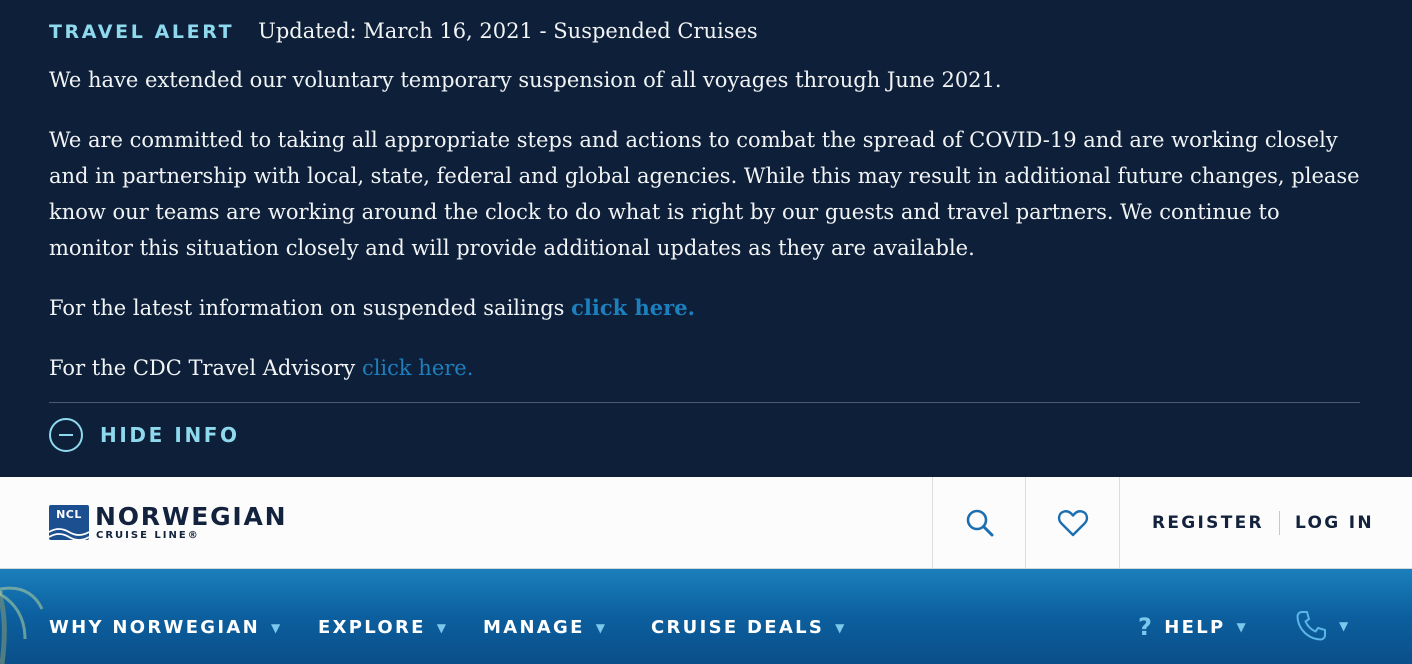 The height and width of the screenshot is (664, 1412). I want to click on account-links: REGISTER LOG IN, so click(1265, 522).